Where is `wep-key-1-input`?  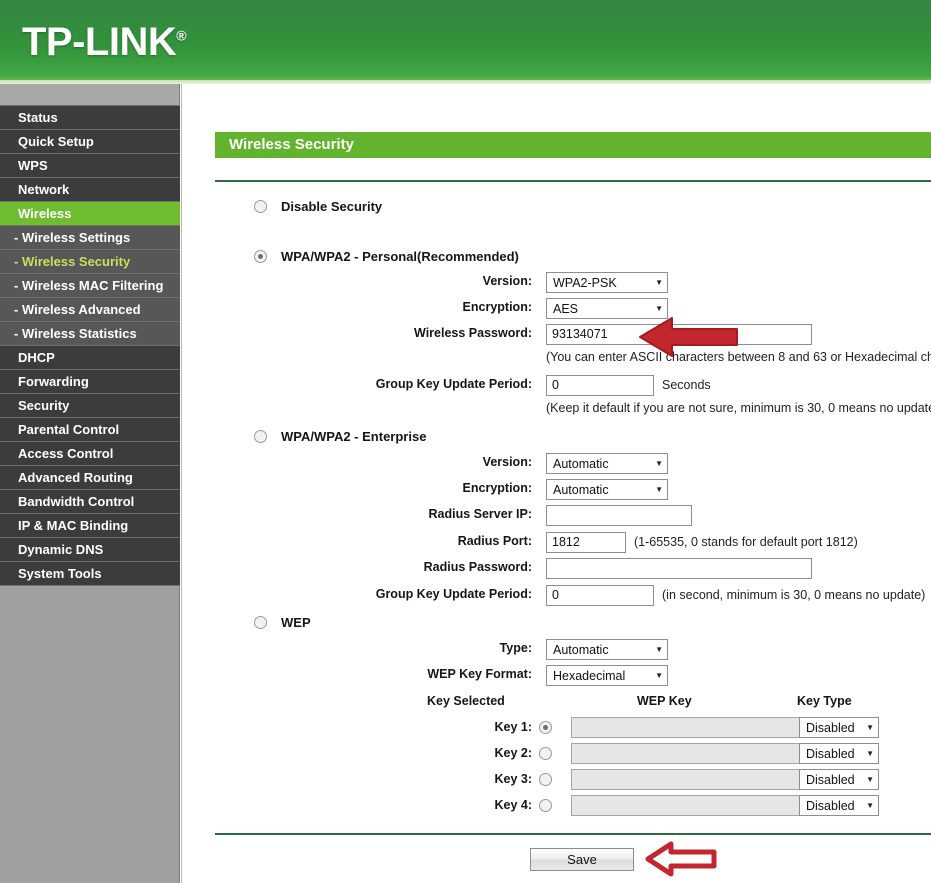 wep-key-1-input is located at coordinates (702, 727).